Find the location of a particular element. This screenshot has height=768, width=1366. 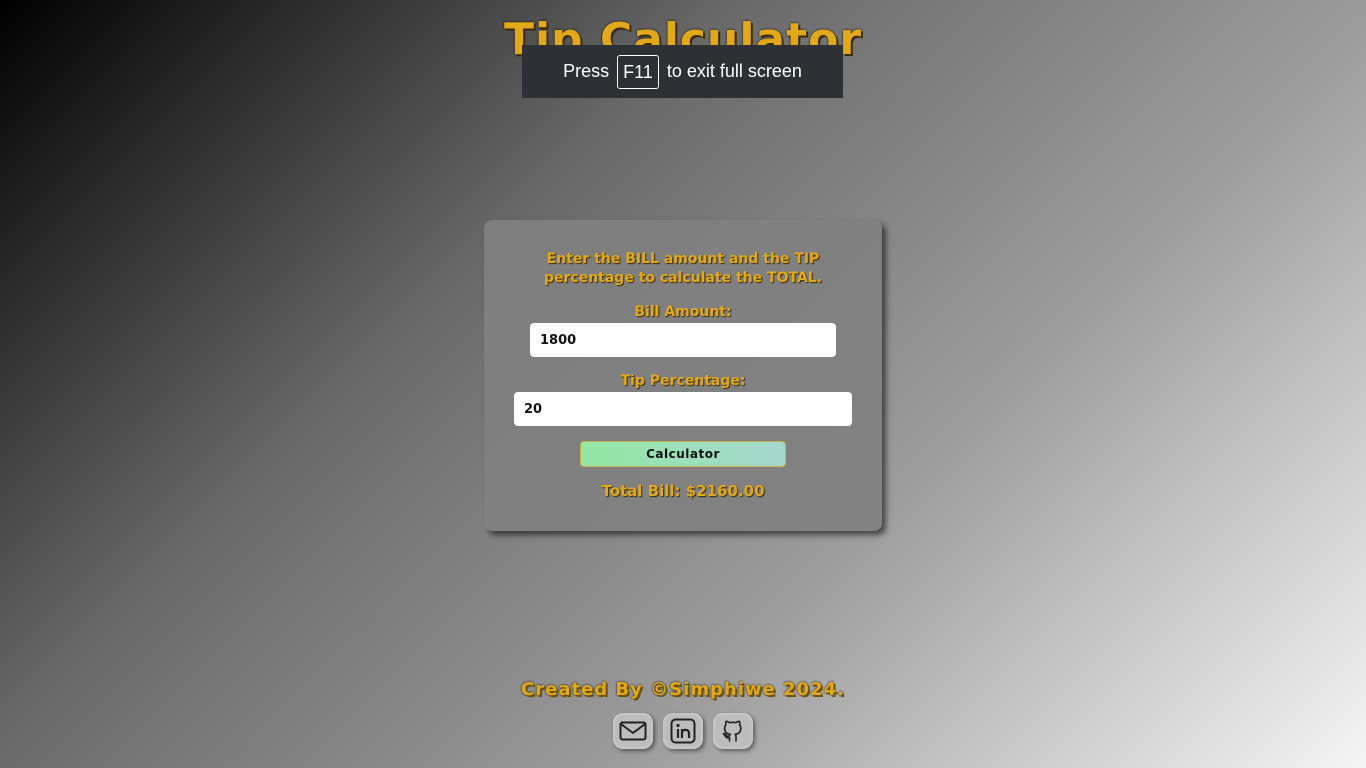

github-link-button is located at coordinates (733, 731).